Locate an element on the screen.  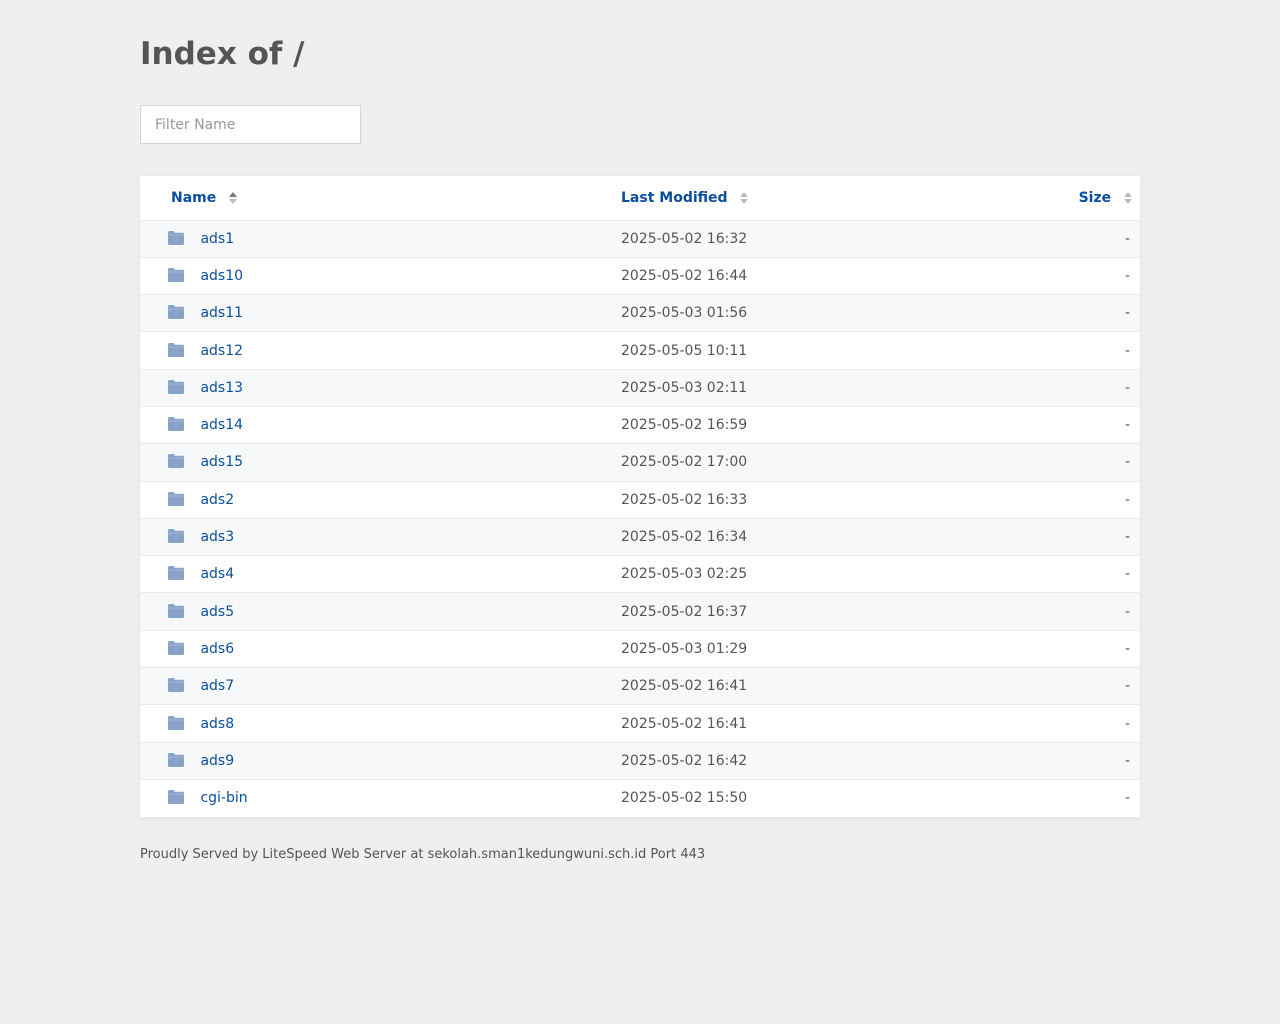
name-cell: ads4 is located at coordinates (380, 574).